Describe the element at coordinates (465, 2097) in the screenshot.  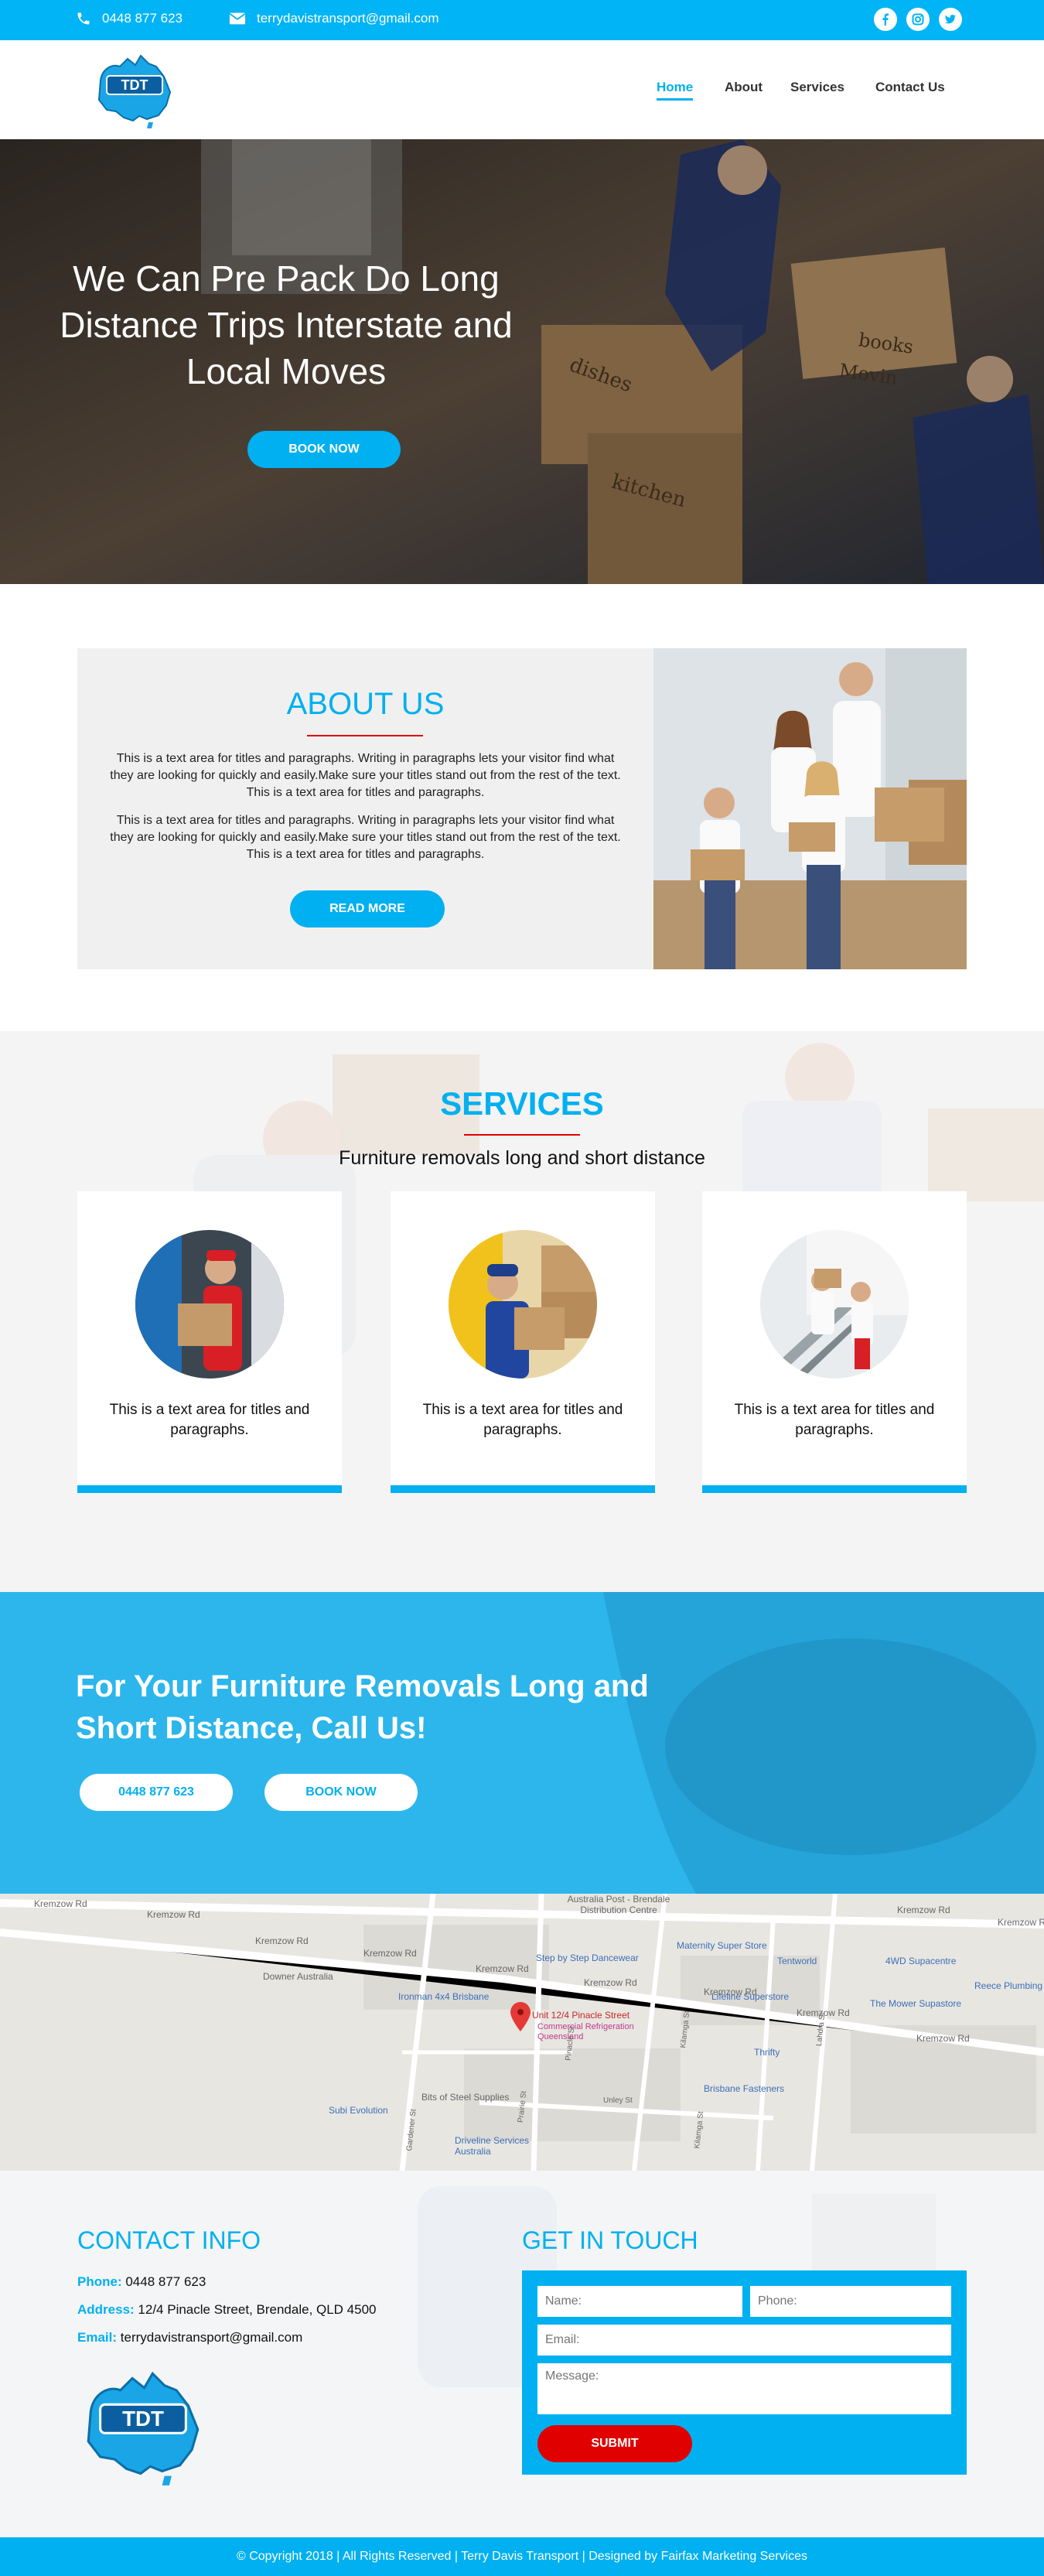
I see `map-place: Bits of Steel Supplies` at that location.